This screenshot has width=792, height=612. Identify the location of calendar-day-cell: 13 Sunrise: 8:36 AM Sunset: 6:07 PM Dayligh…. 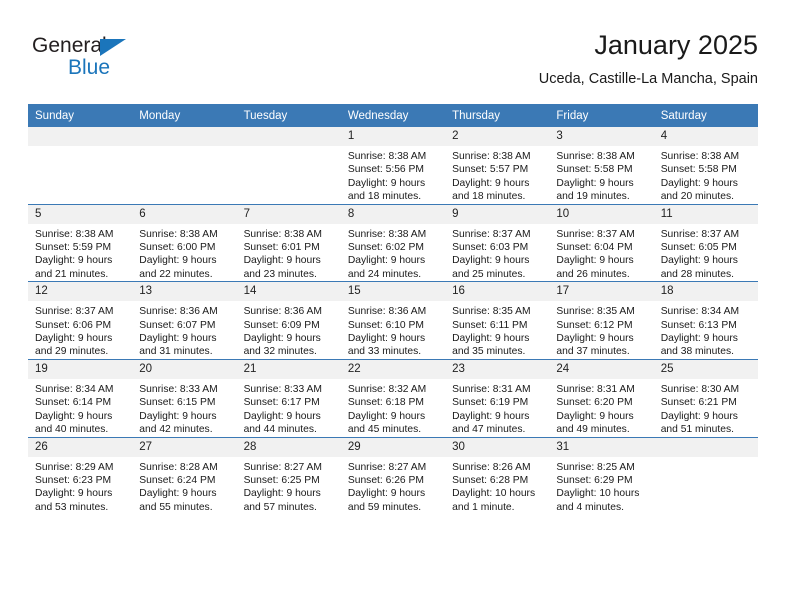
(184, 320).